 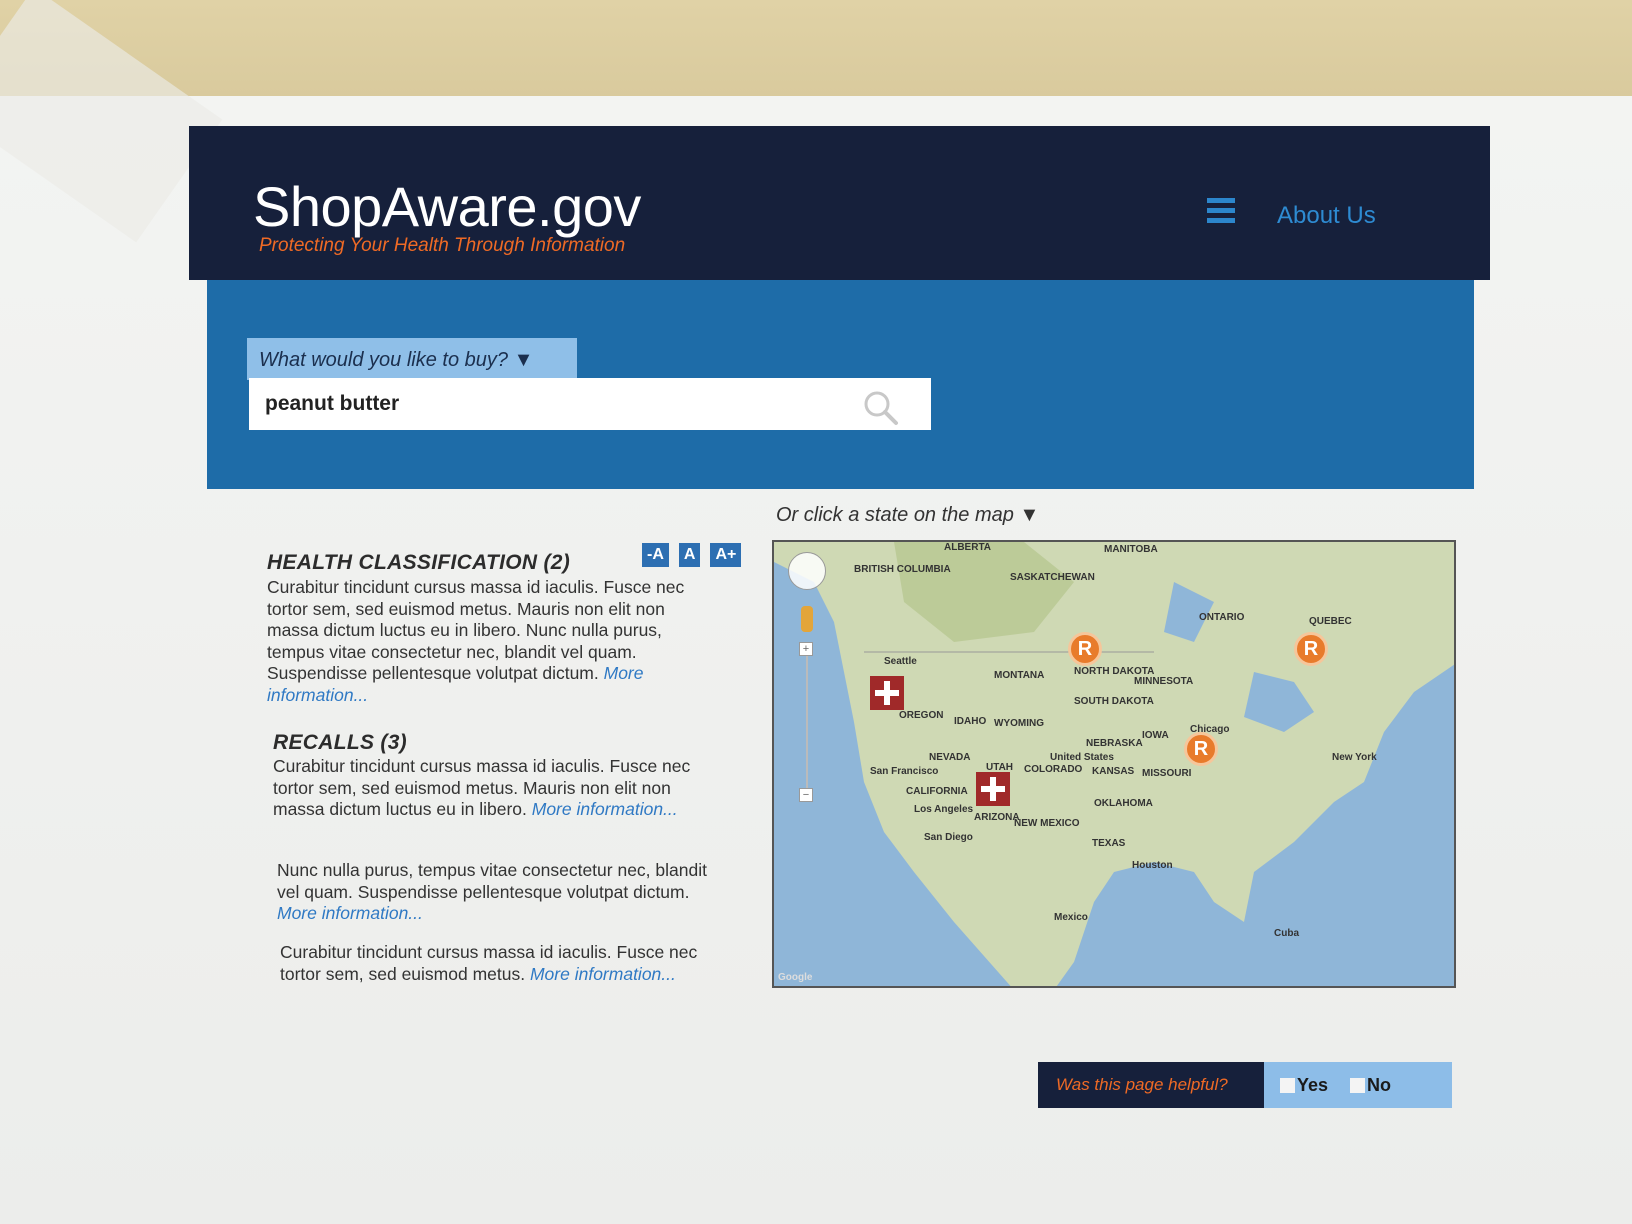 What do you see at coordinates (816, 55) in the screenshot?
I see `background-wall` at bounding box center [816, 55].